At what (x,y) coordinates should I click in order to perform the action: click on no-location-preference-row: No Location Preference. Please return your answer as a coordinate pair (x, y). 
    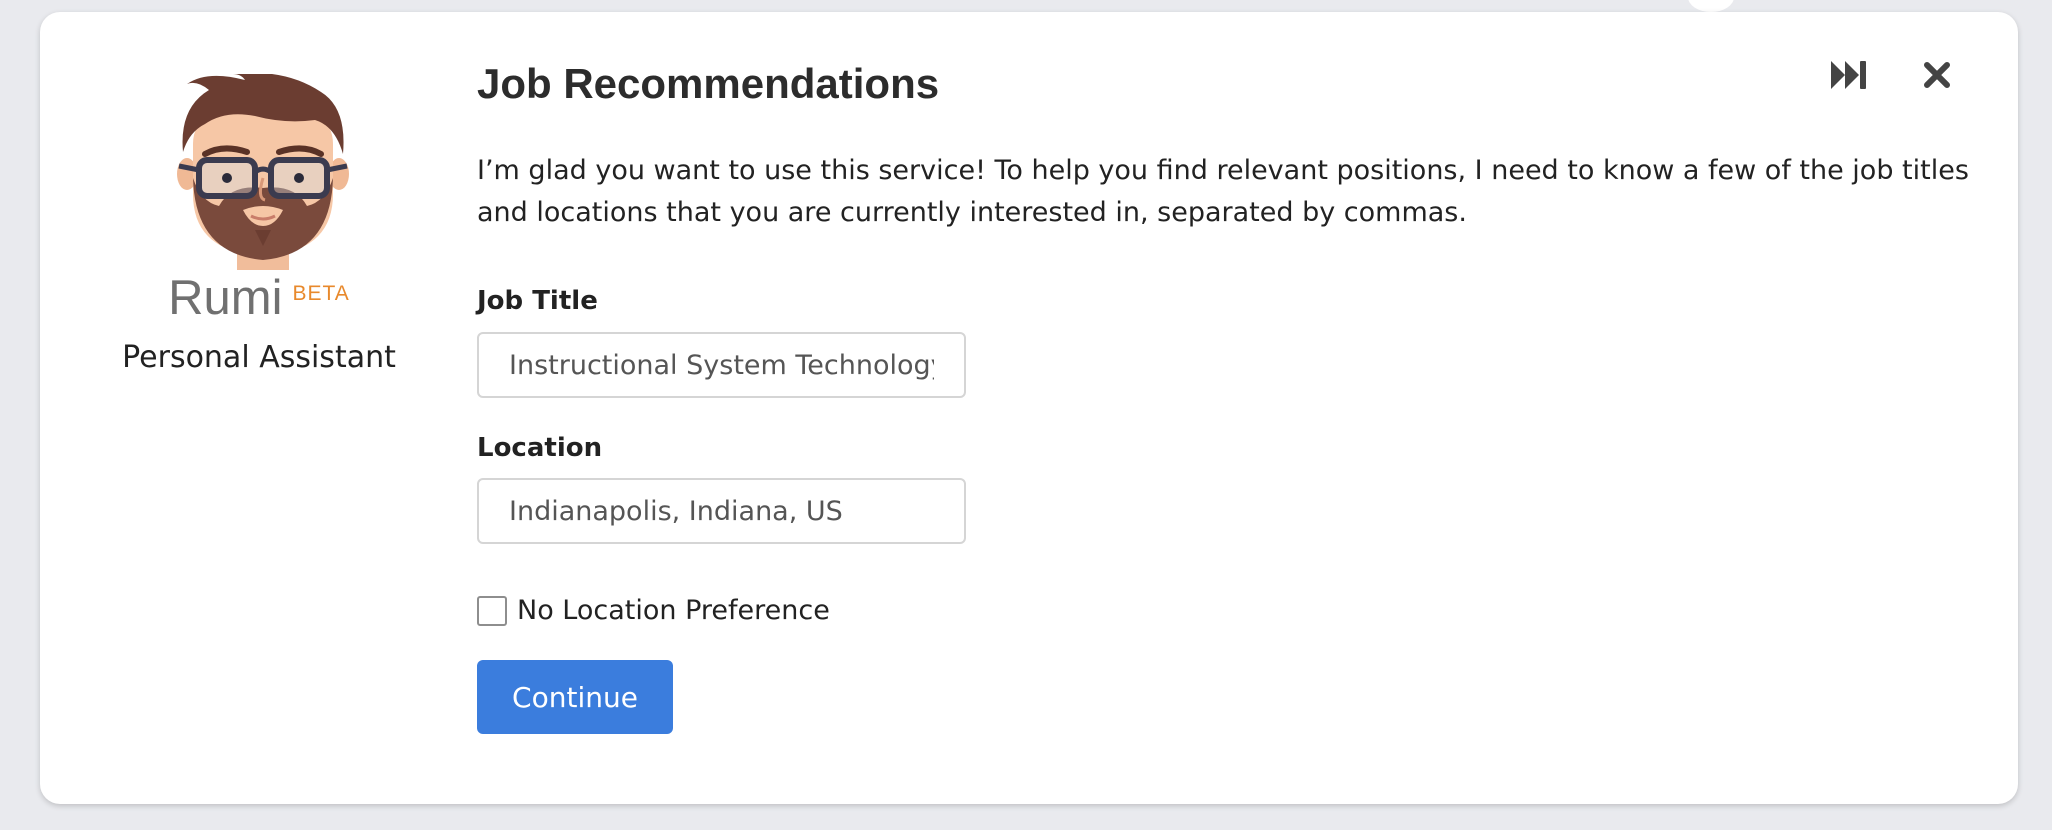
    Looking at the image, I should click on (653, 610).